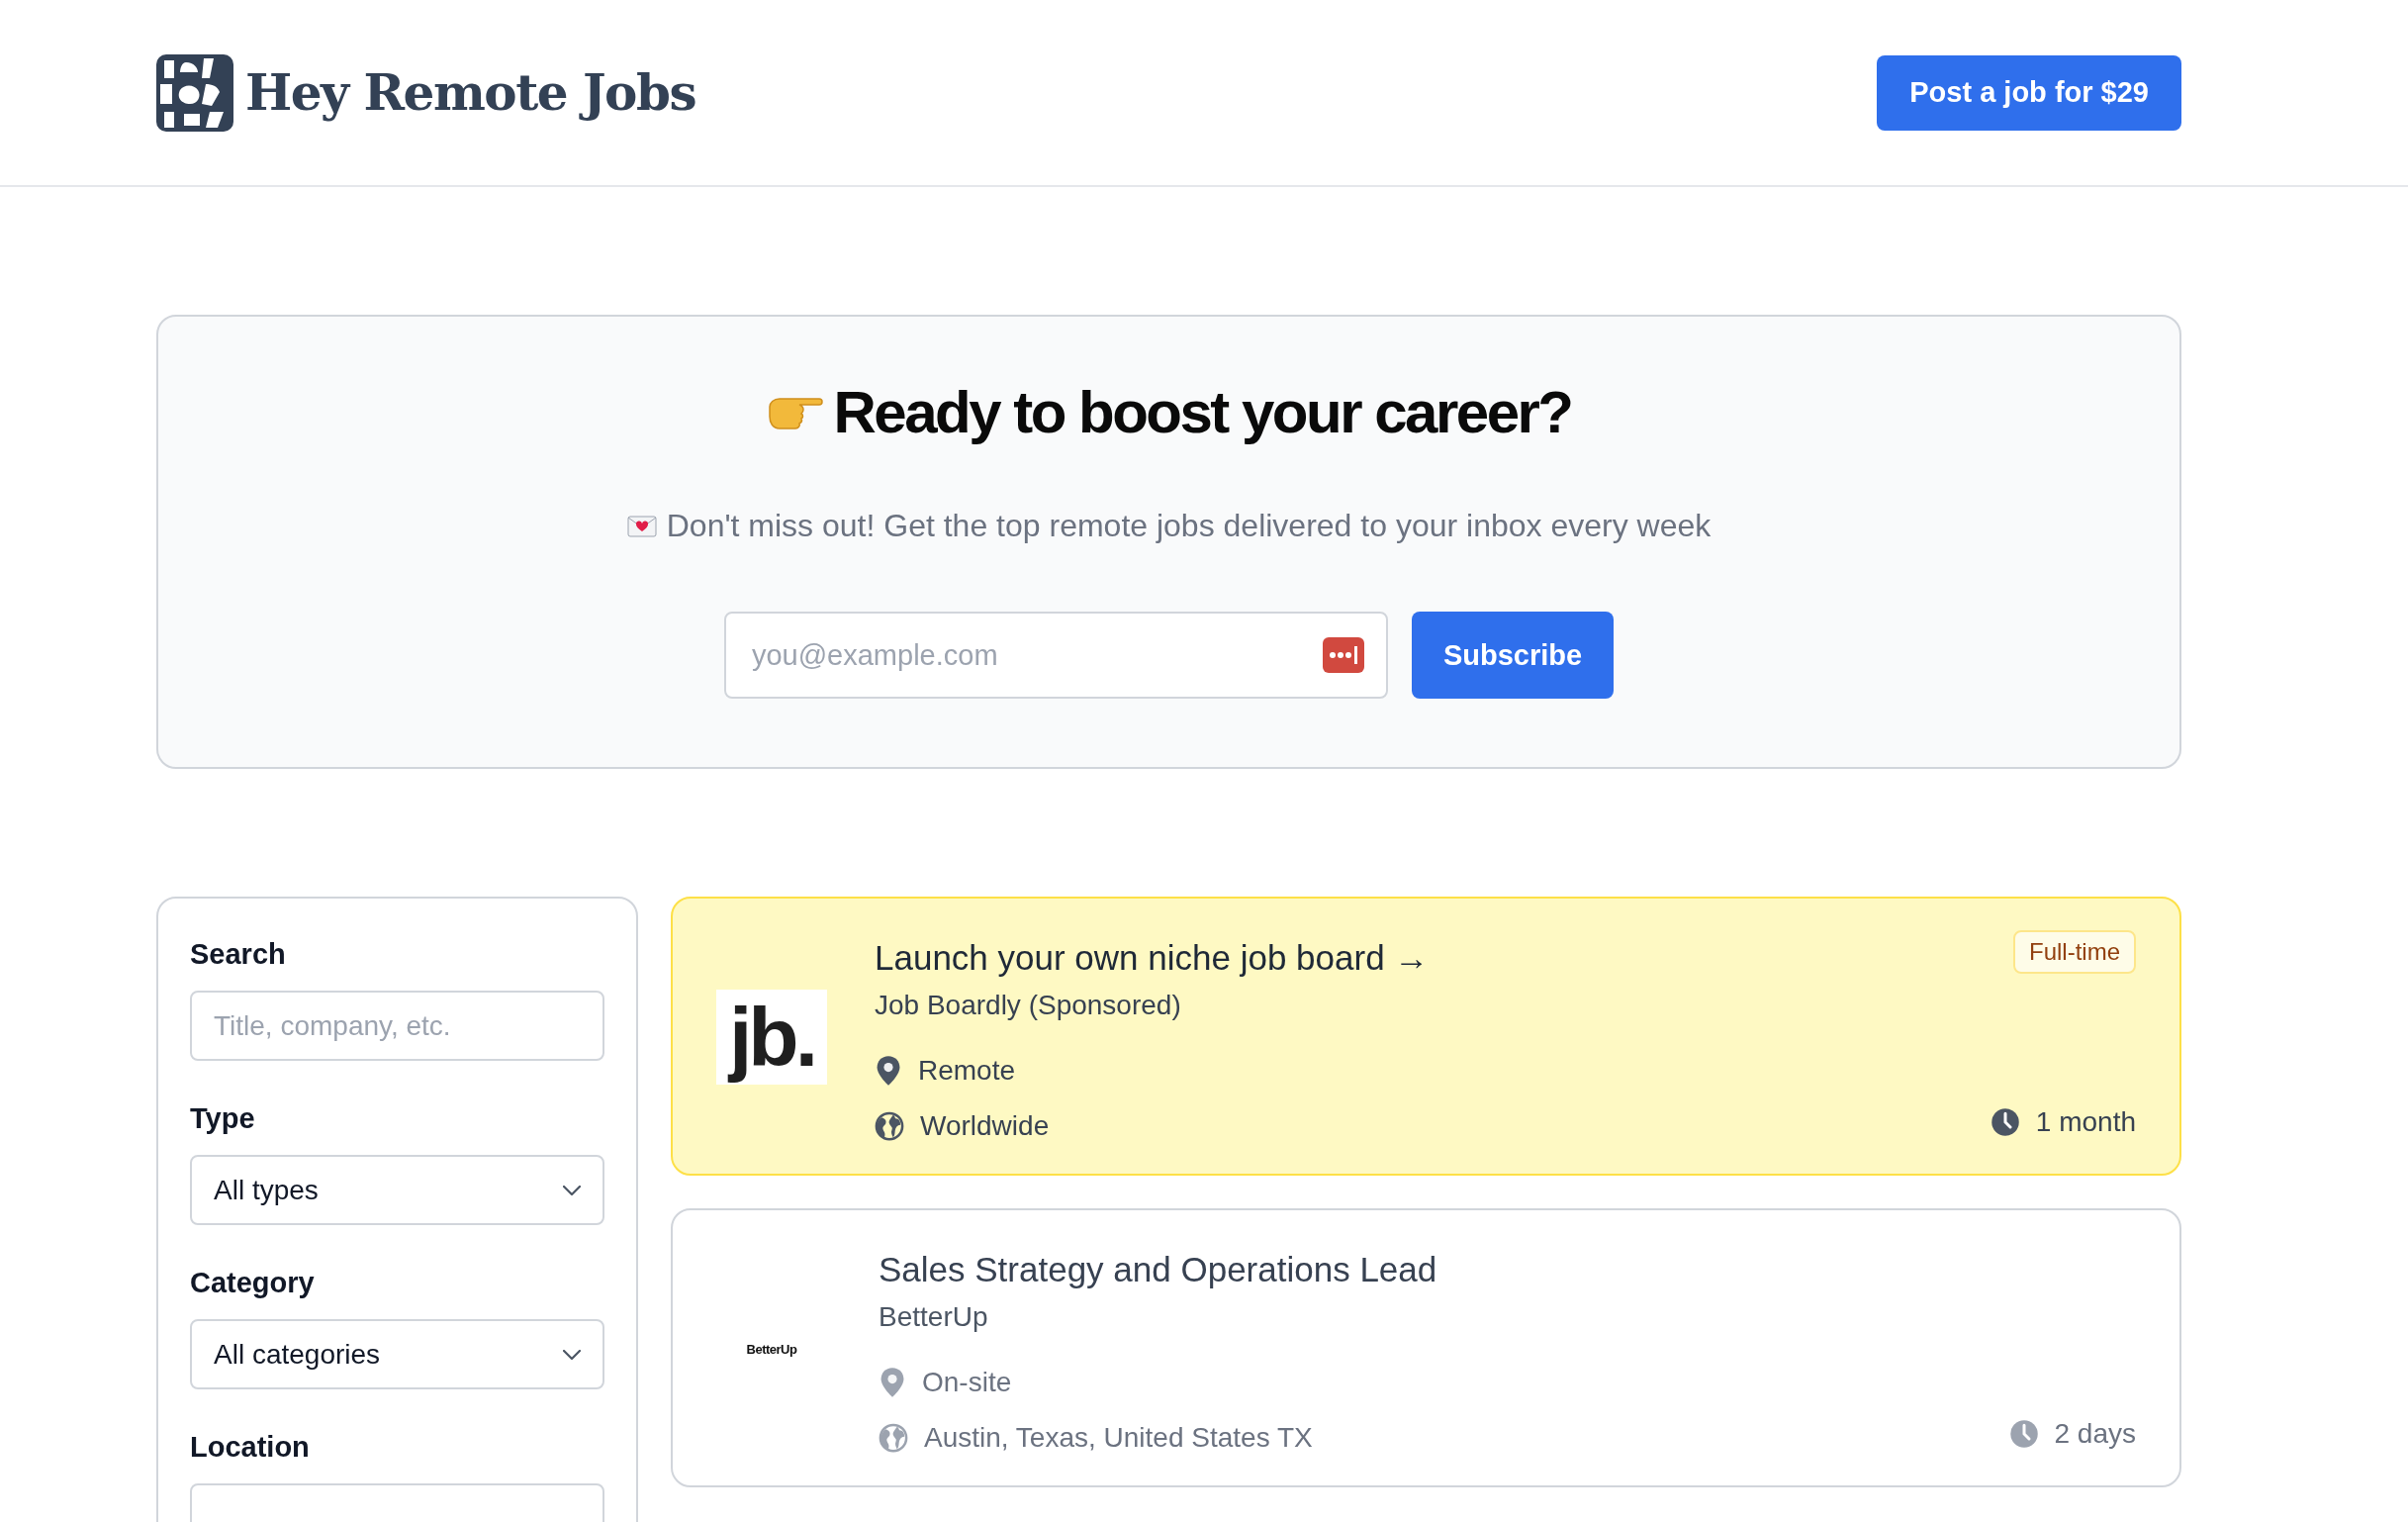 Image resolution: width=2408 pixels, height=1522 pixels. I want to click on filter-label: Location, so click(250, 1447).